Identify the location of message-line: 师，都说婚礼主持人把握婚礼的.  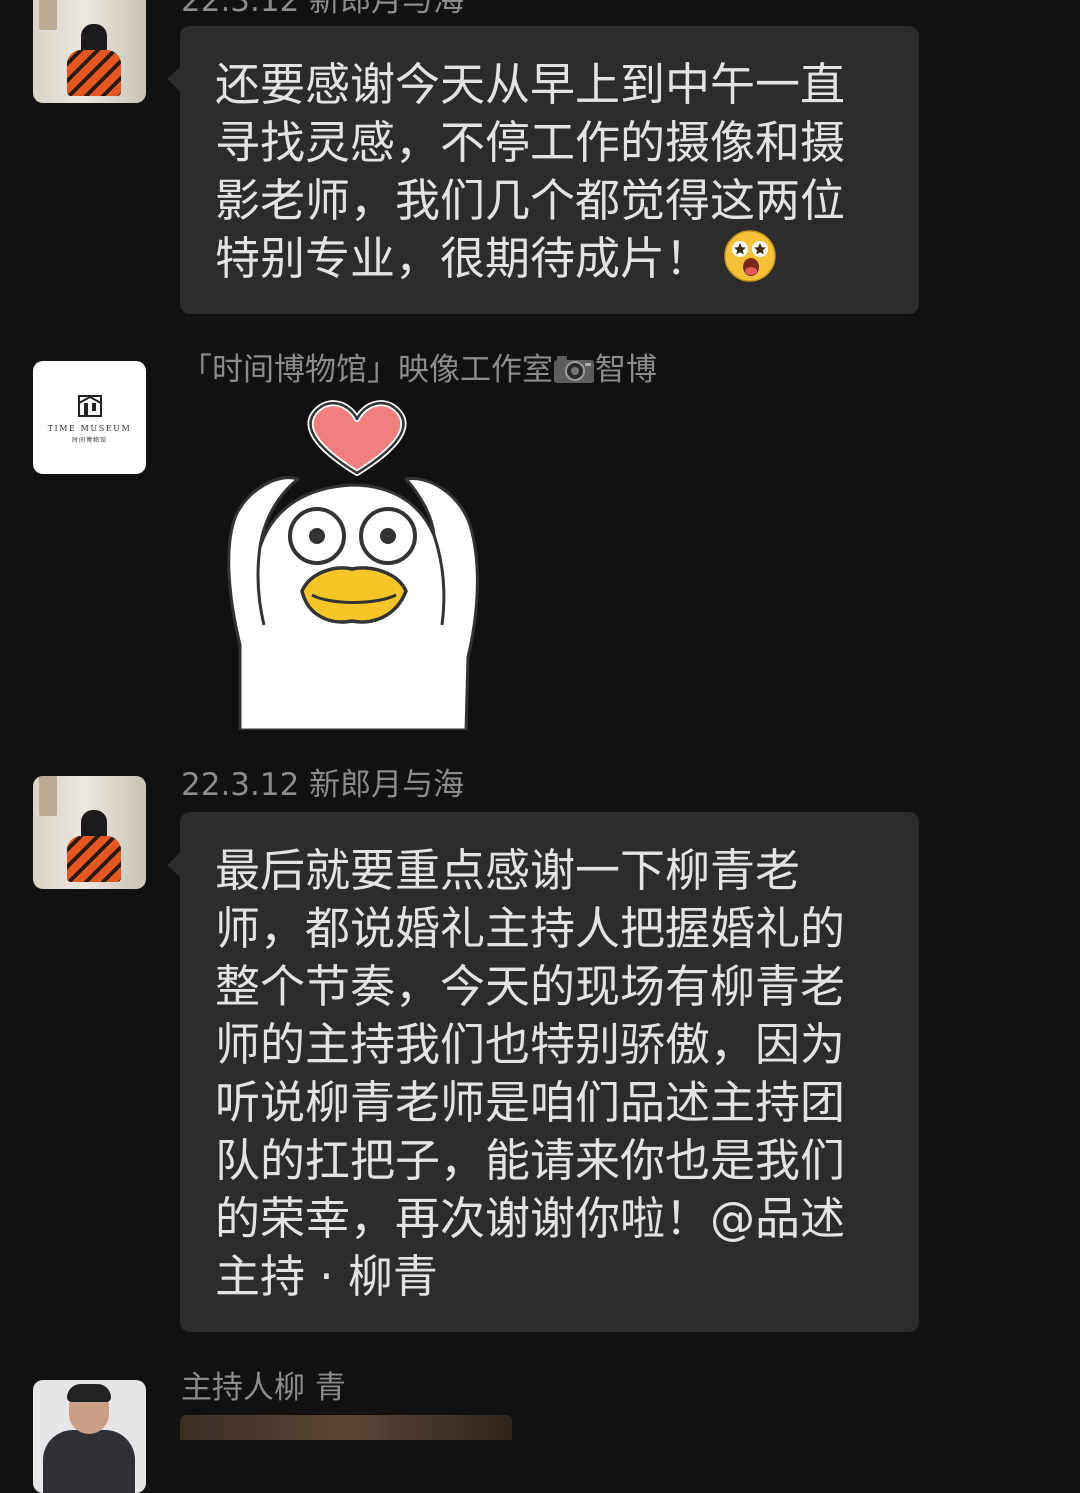
(530, 928).